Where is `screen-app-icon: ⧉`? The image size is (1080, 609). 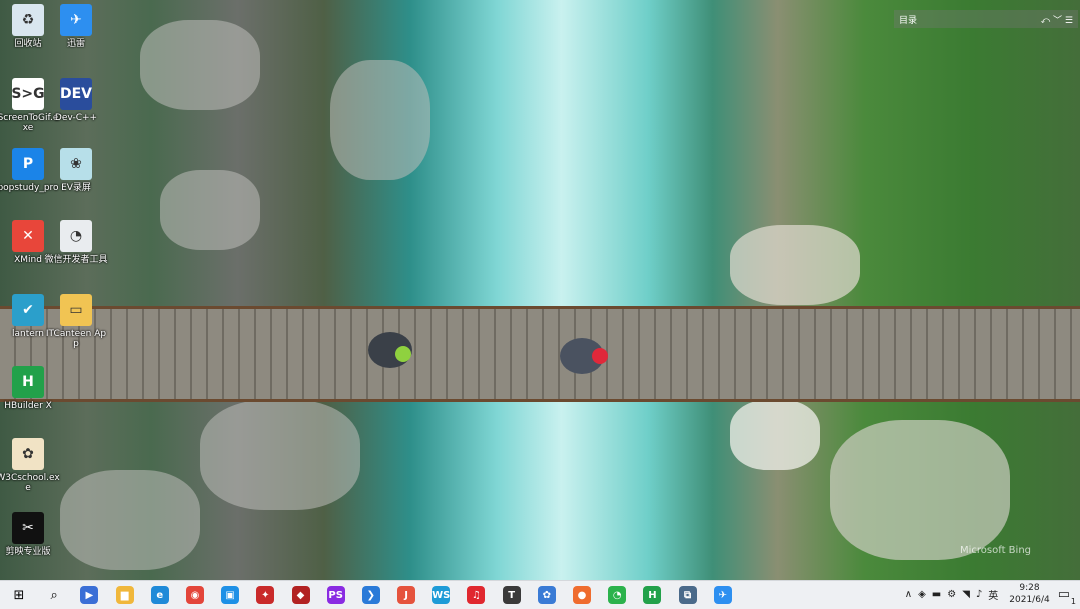 screen-app-icon: ⧉ is located at coordinates (687, 595).